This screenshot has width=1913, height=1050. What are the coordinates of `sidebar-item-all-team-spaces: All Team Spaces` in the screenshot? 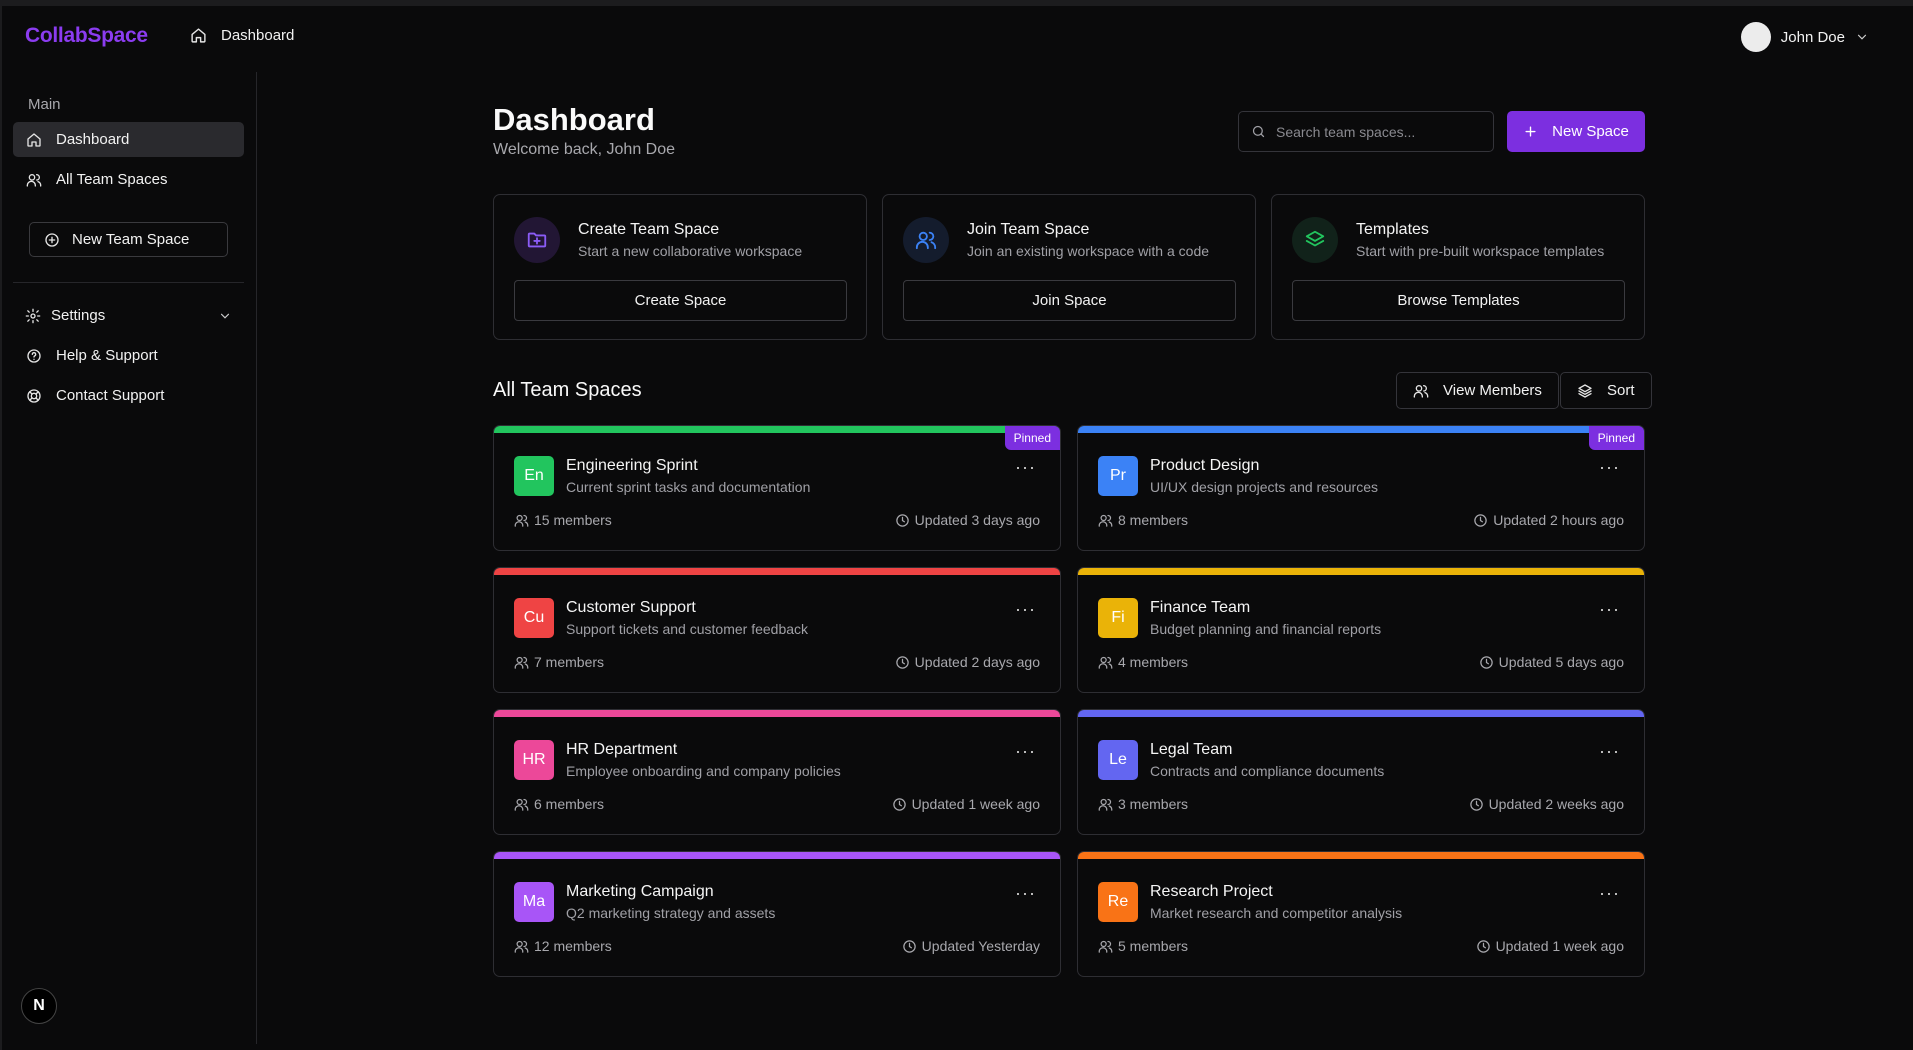 It's located at (128, 179).